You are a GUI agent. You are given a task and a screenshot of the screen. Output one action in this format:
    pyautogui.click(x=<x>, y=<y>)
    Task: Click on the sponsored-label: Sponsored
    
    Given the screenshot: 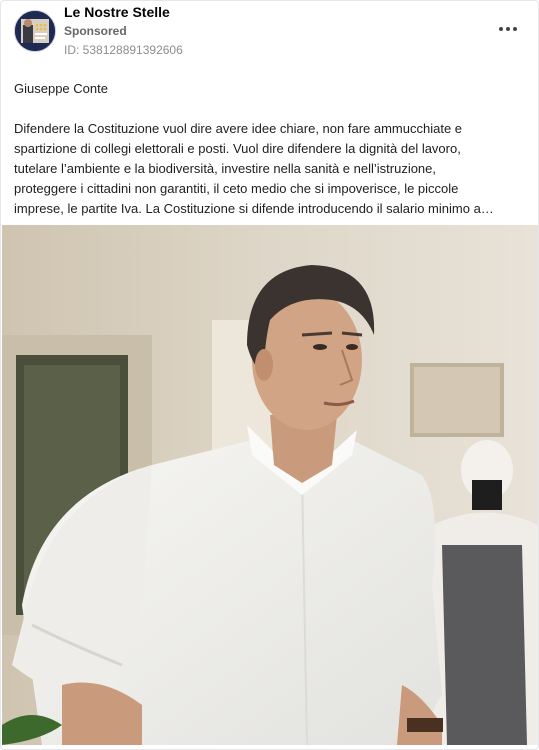 What is the action you would take?
    pyautogui.click(x=95, y=31)
    